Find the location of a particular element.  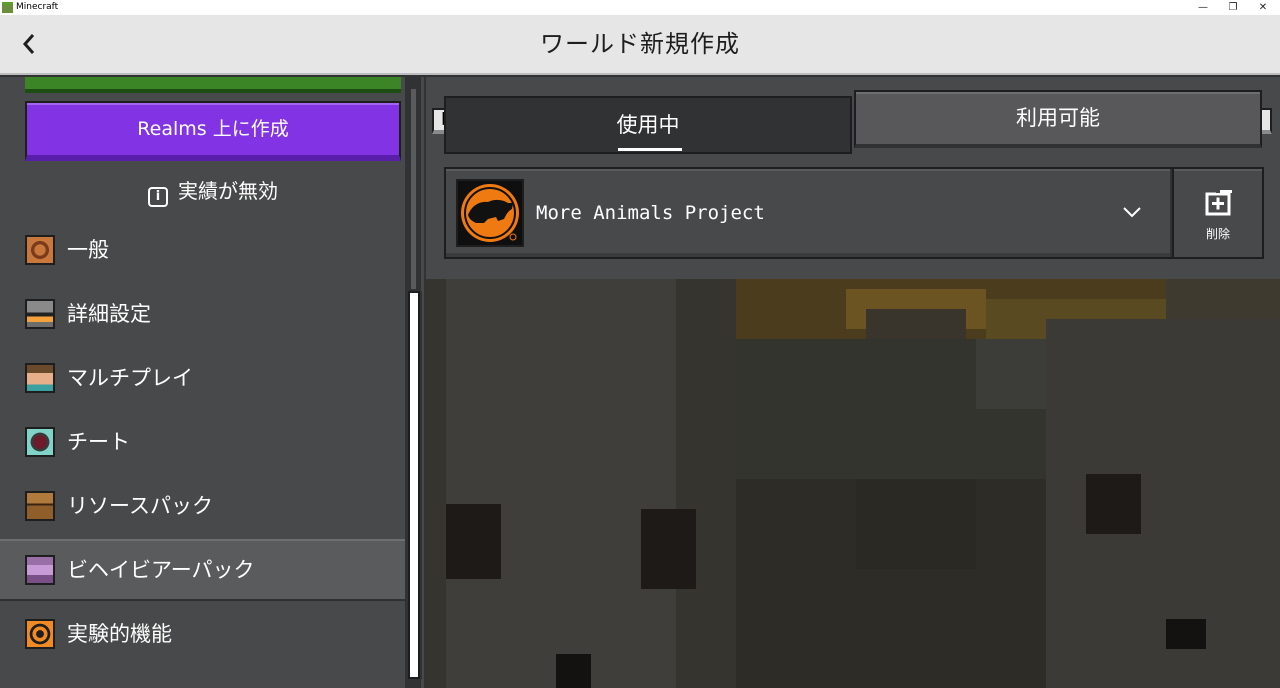

remove-pack-button: 削除 is located at coordinates (1217, 213).